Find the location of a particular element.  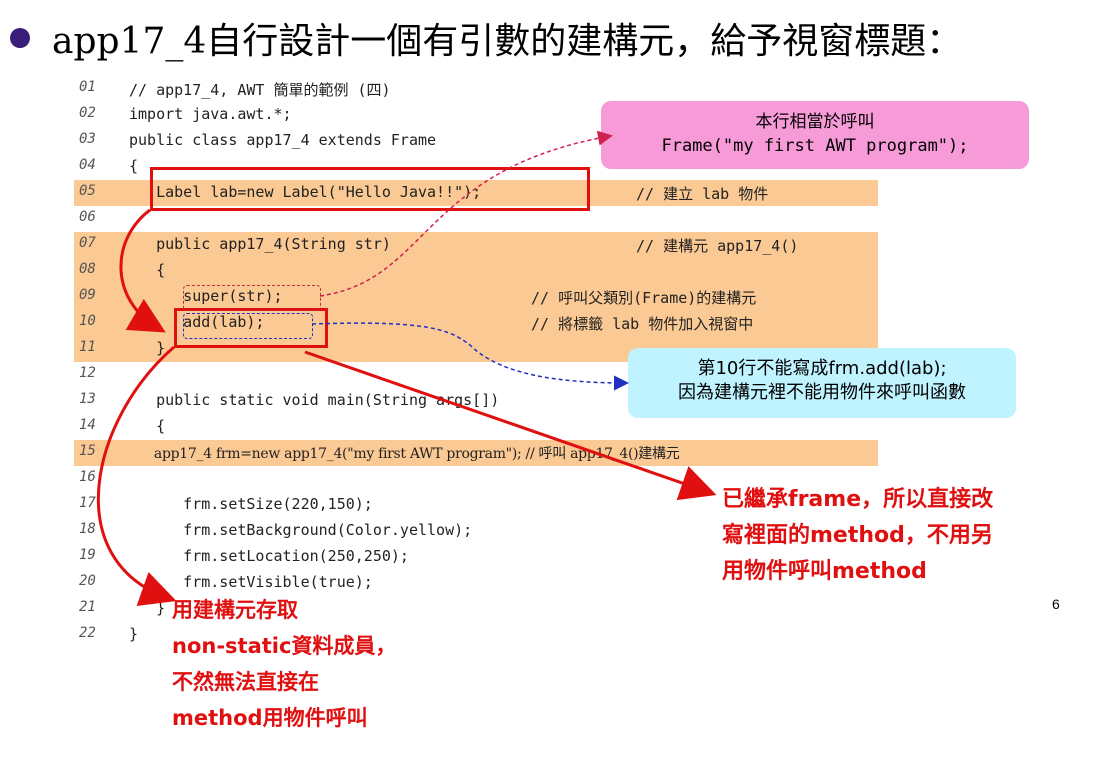

arrow-add-to-callout is located at coordinates (470, 356).